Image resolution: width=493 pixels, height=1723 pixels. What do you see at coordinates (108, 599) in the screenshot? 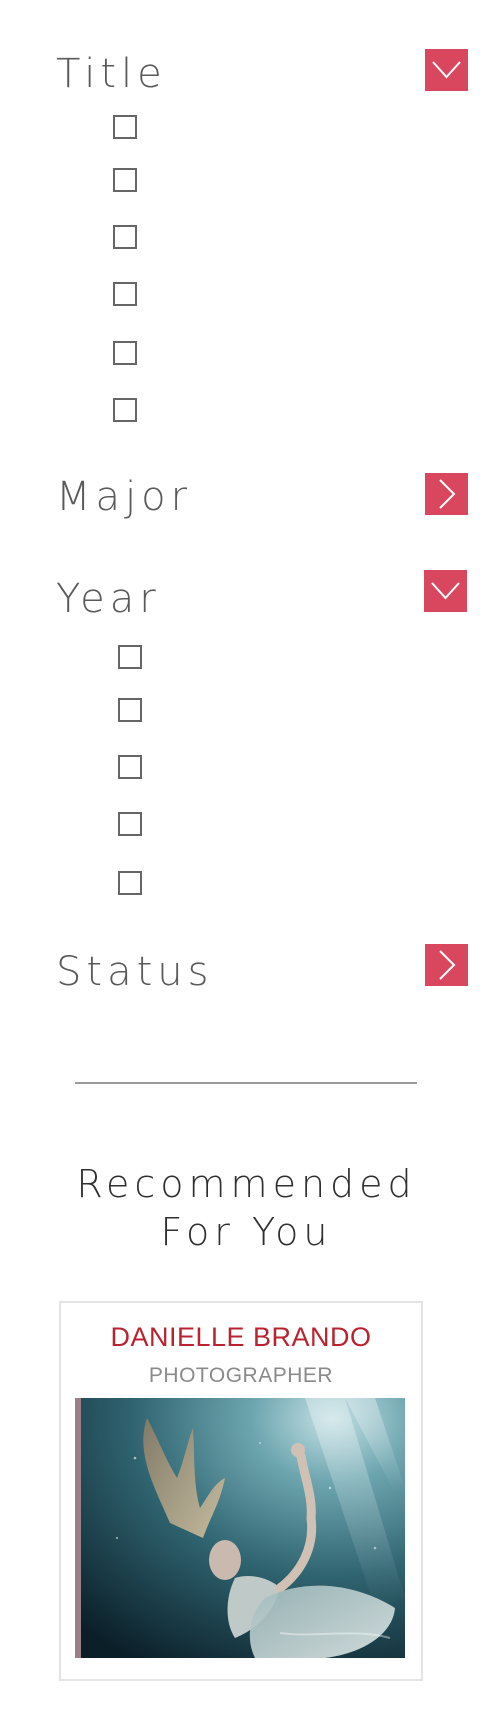
I see `filter-year-heading: Year` at bounding box center [108, 599].